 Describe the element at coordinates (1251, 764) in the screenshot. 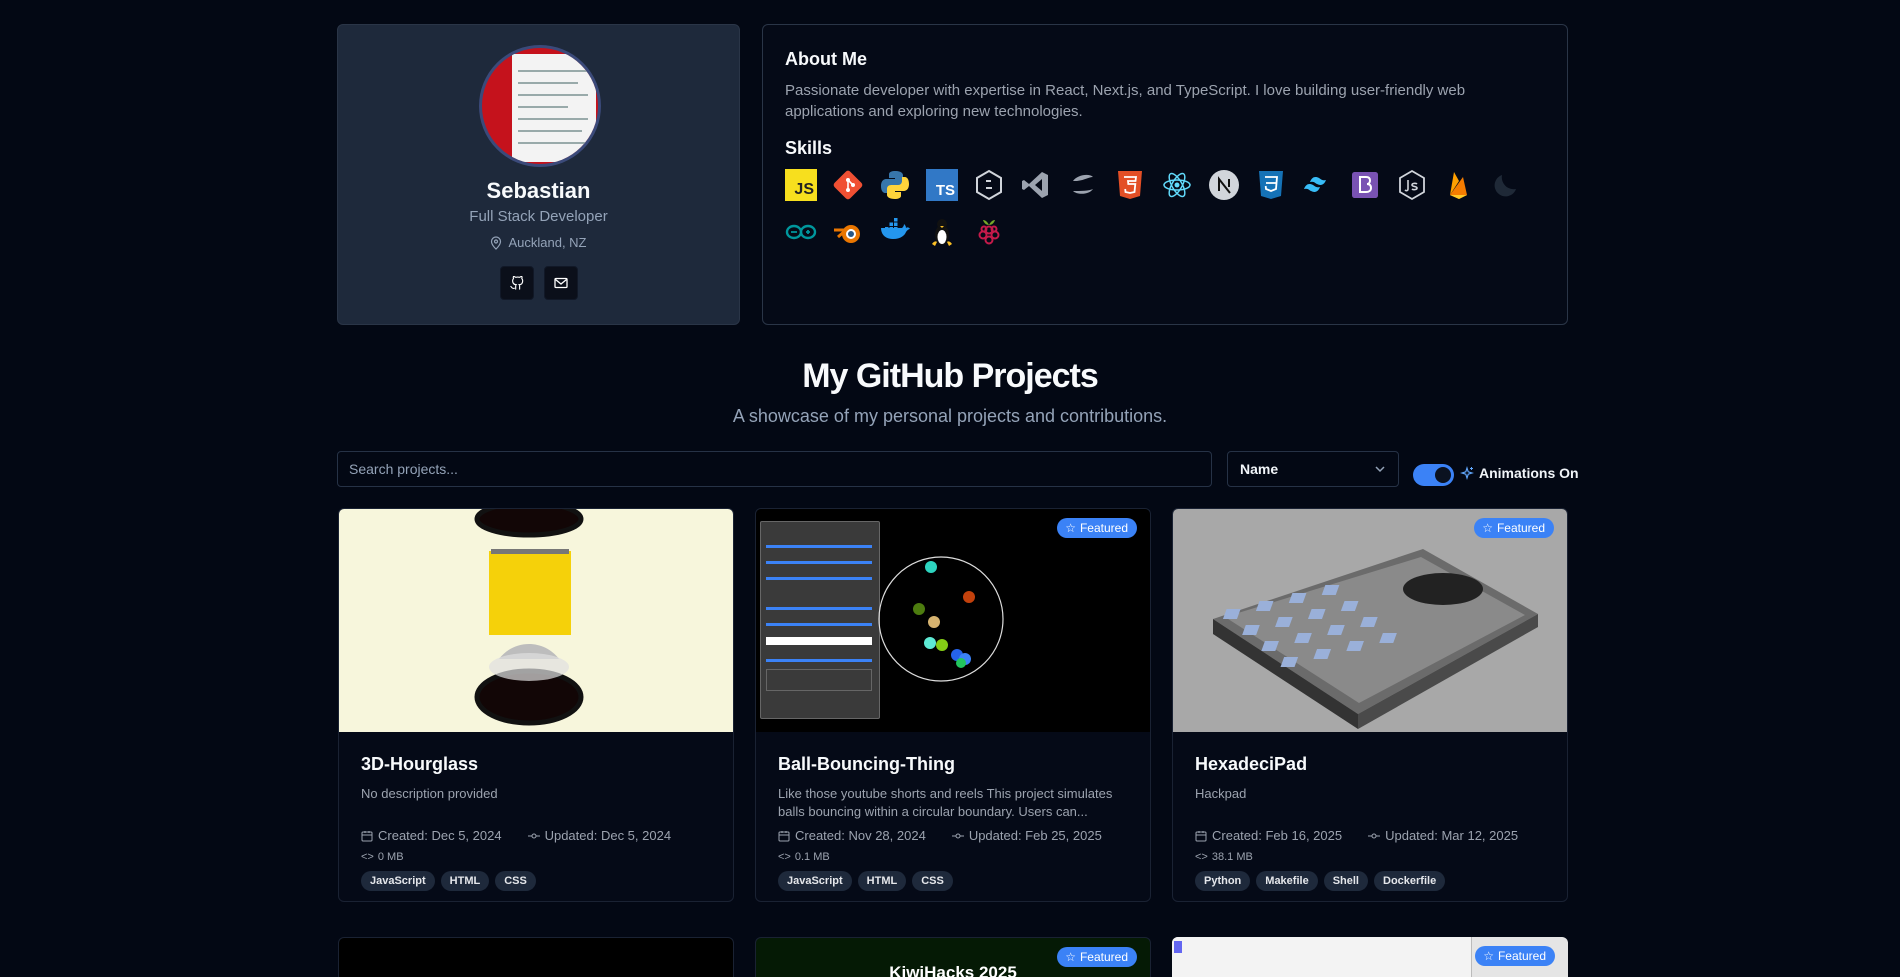

I see `project-title: HexadeciPad` at that location.